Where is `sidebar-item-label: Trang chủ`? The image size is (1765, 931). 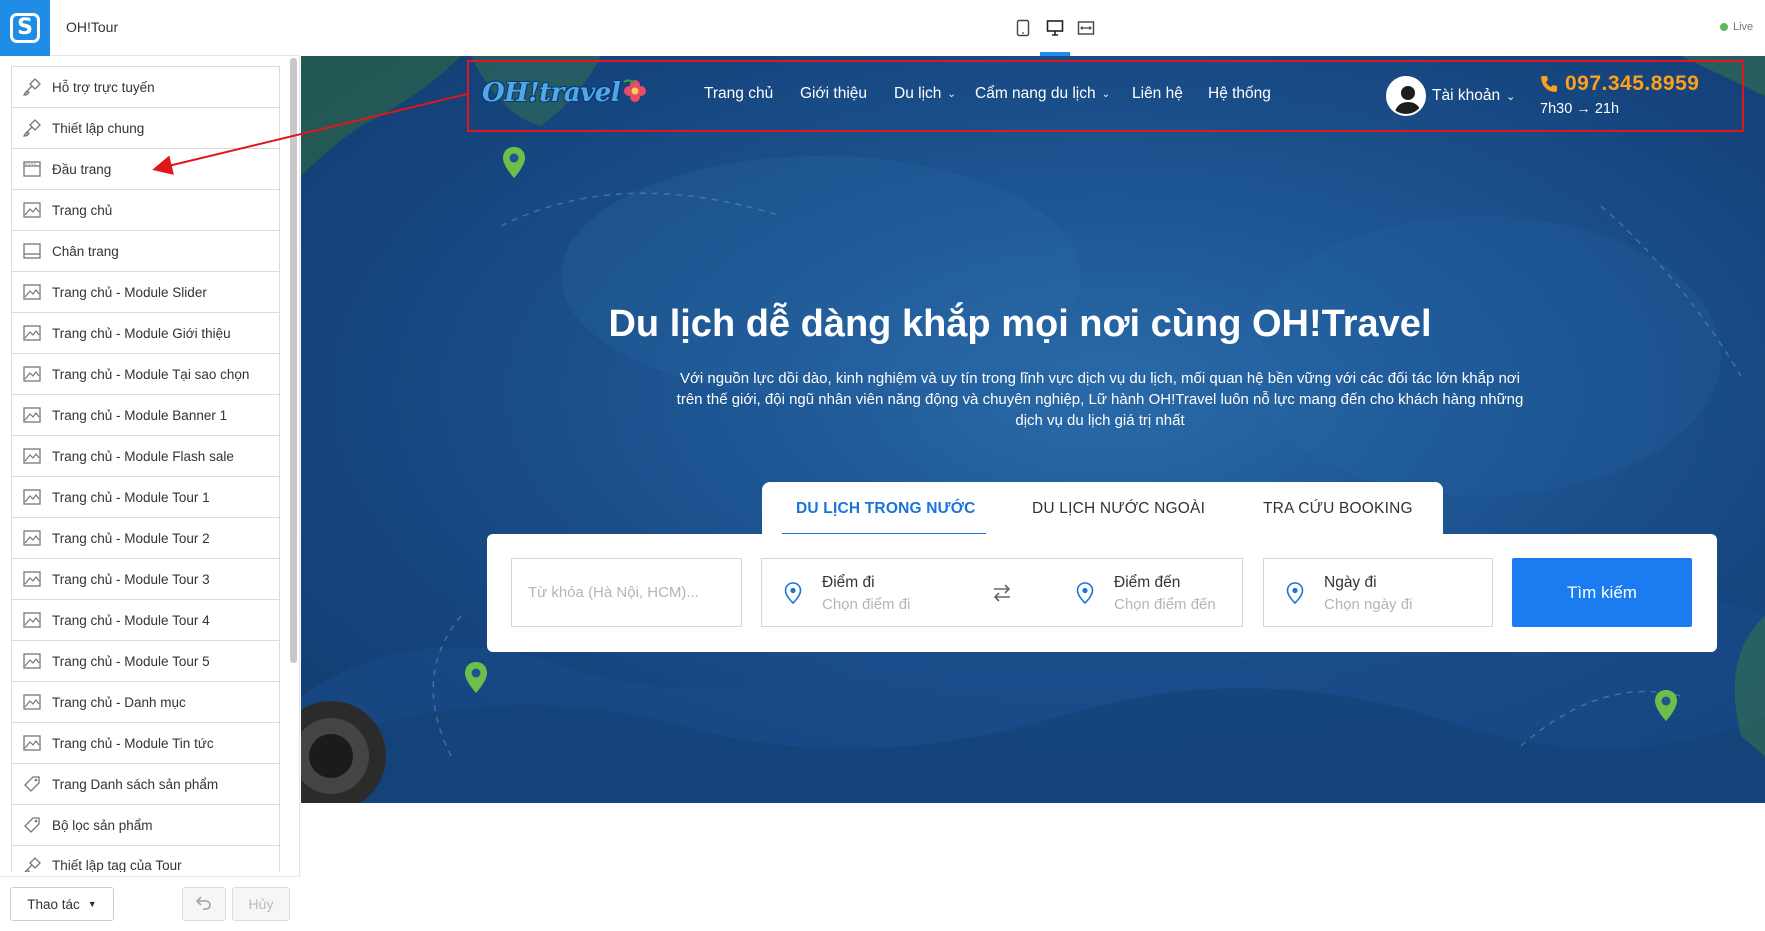
sidebar-item-label: Trang chủ is located at coordinates (82, 210).